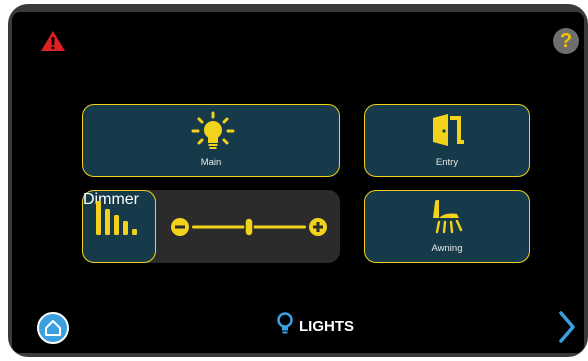 The height and width of the screenshot is (361, 588). I want to click on light-bulb-icon, so click(213, 133).